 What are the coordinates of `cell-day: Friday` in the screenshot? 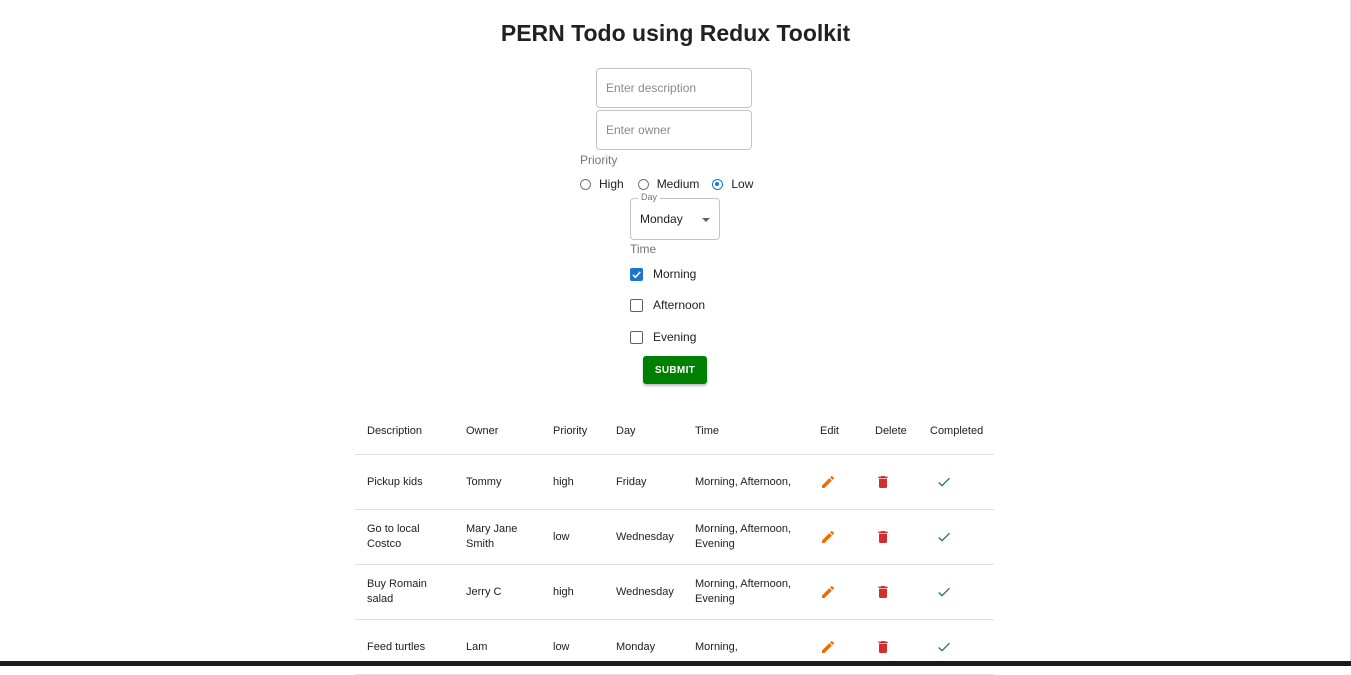 It's located at (631, 481).